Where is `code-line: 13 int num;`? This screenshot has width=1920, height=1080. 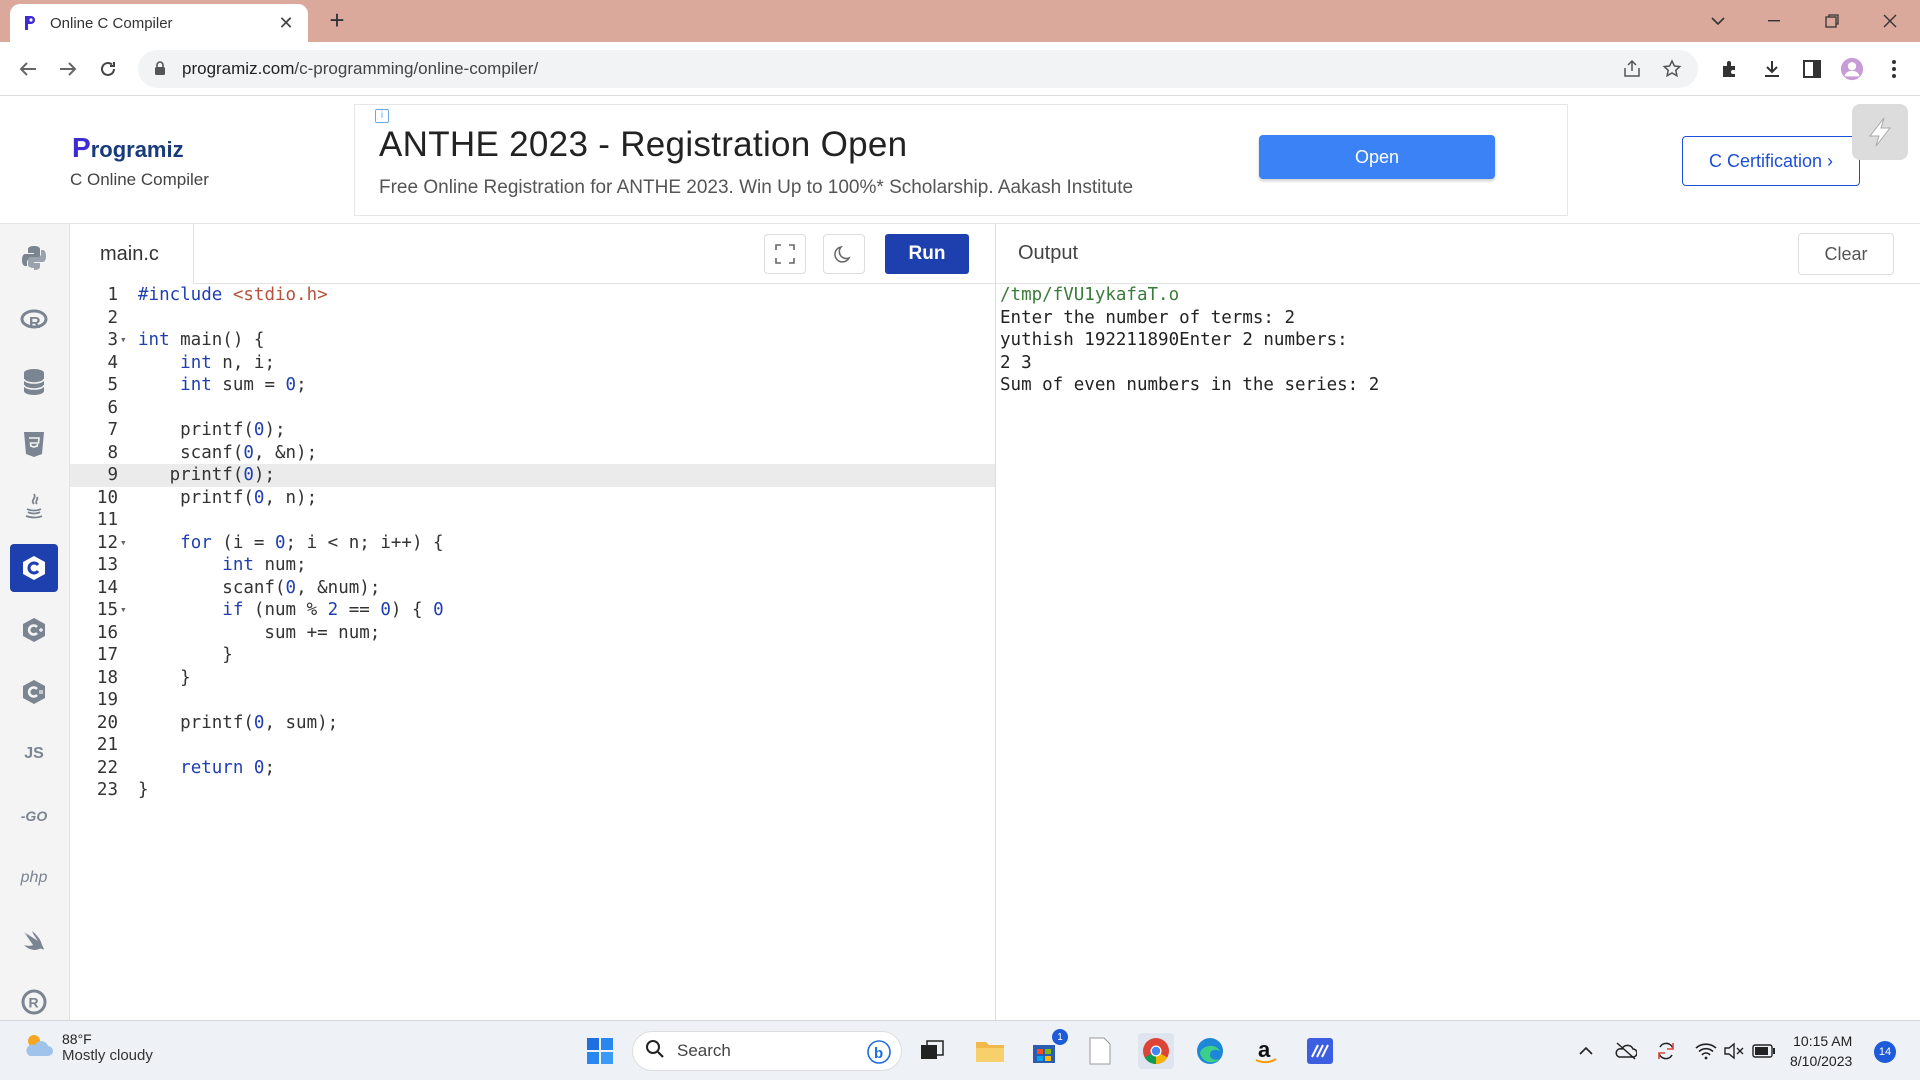 code-line: 13 int num; is located at coordinates (533, 565).